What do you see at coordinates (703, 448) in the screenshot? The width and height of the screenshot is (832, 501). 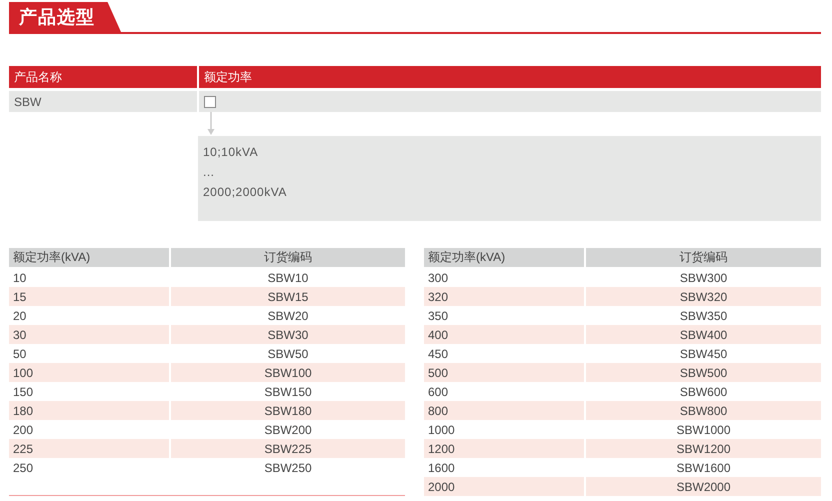 I see `table-cell: SBW1200` at bounding box center [703, 448].